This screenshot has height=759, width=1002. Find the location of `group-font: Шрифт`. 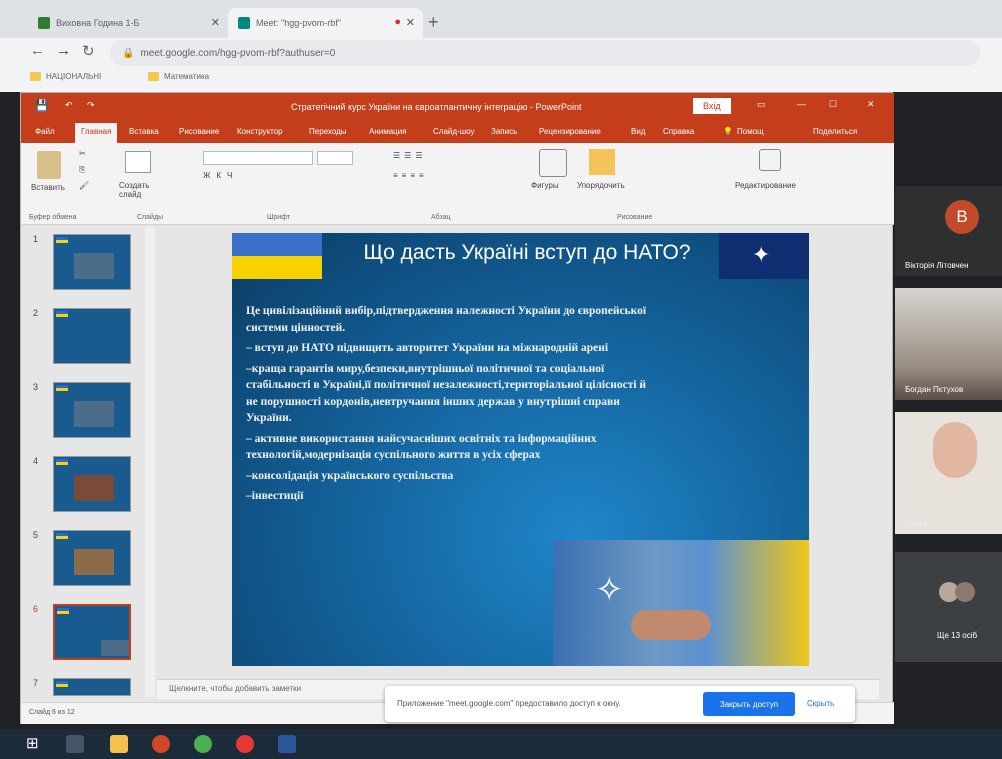

group-font: Шрифт is located at coordinates (279, 217).